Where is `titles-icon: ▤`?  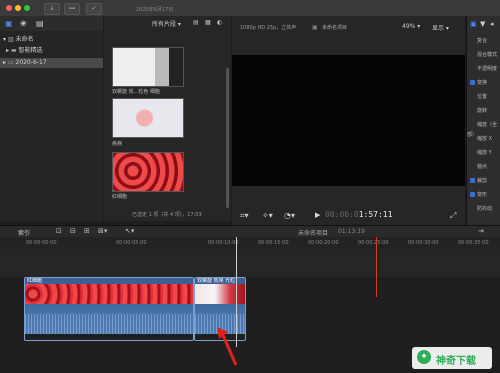 titles-icon: ▤ is located at coordinates (40, 23).